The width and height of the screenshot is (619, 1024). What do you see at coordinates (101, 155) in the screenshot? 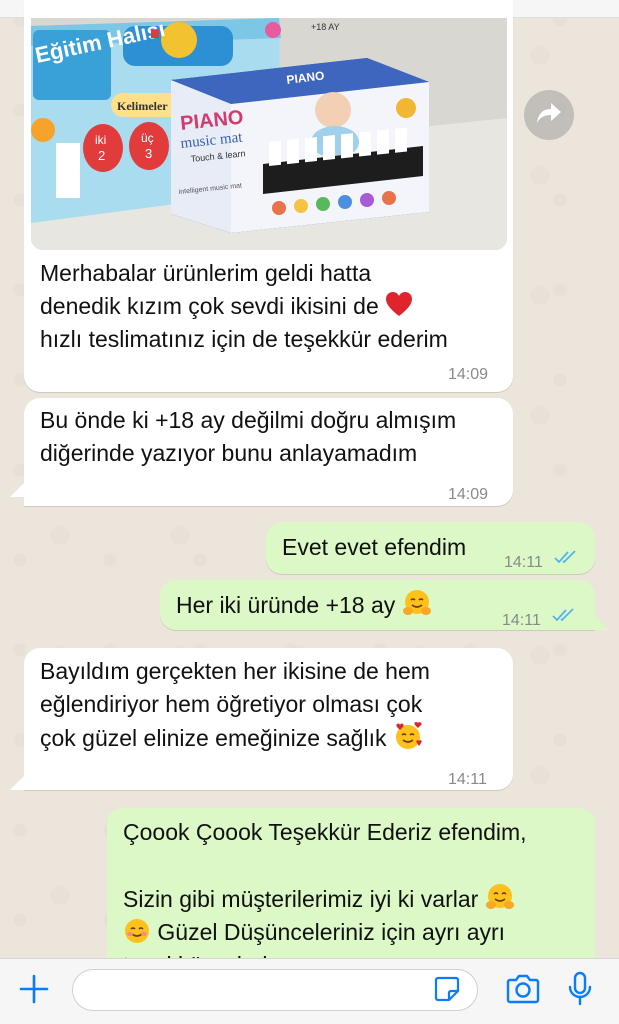
I see `box1-num: 2` at bounding box center [101, 155].